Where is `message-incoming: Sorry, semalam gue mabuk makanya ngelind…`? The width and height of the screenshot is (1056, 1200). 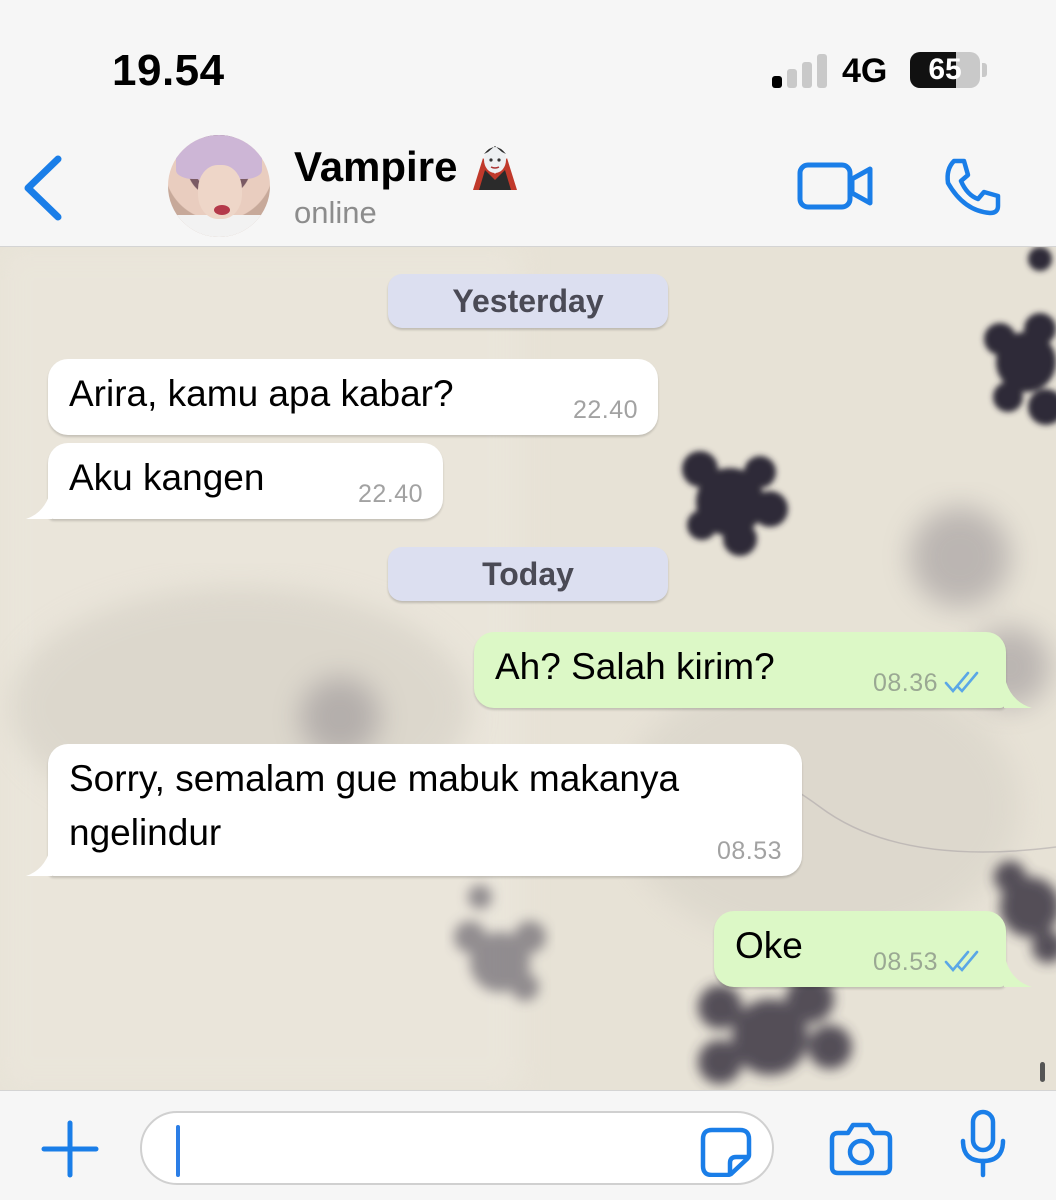 message-incoming: Sorry, semalam gue mabuk makanya ngelind… is located at coordinates (425, 810).